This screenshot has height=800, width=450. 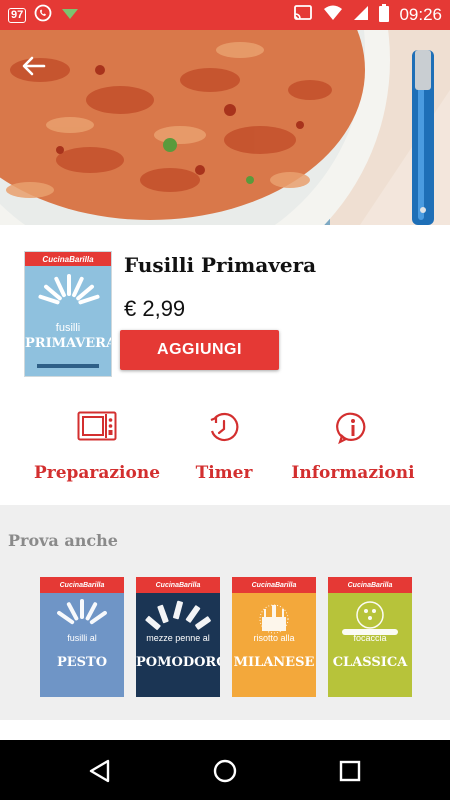 I want to click on add-button: AGGIUNGI, so click(x=199, y=350).